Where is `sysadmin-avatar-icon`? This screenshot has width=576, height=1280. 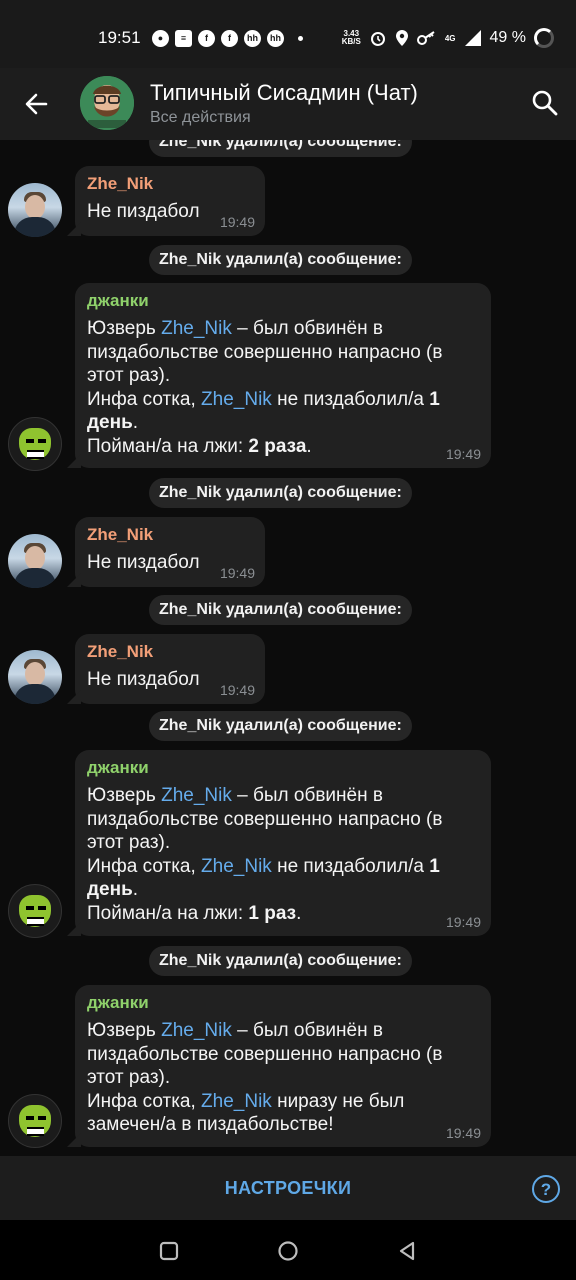
sysadmin-avatar-icon is located at coordinates (107, 103).